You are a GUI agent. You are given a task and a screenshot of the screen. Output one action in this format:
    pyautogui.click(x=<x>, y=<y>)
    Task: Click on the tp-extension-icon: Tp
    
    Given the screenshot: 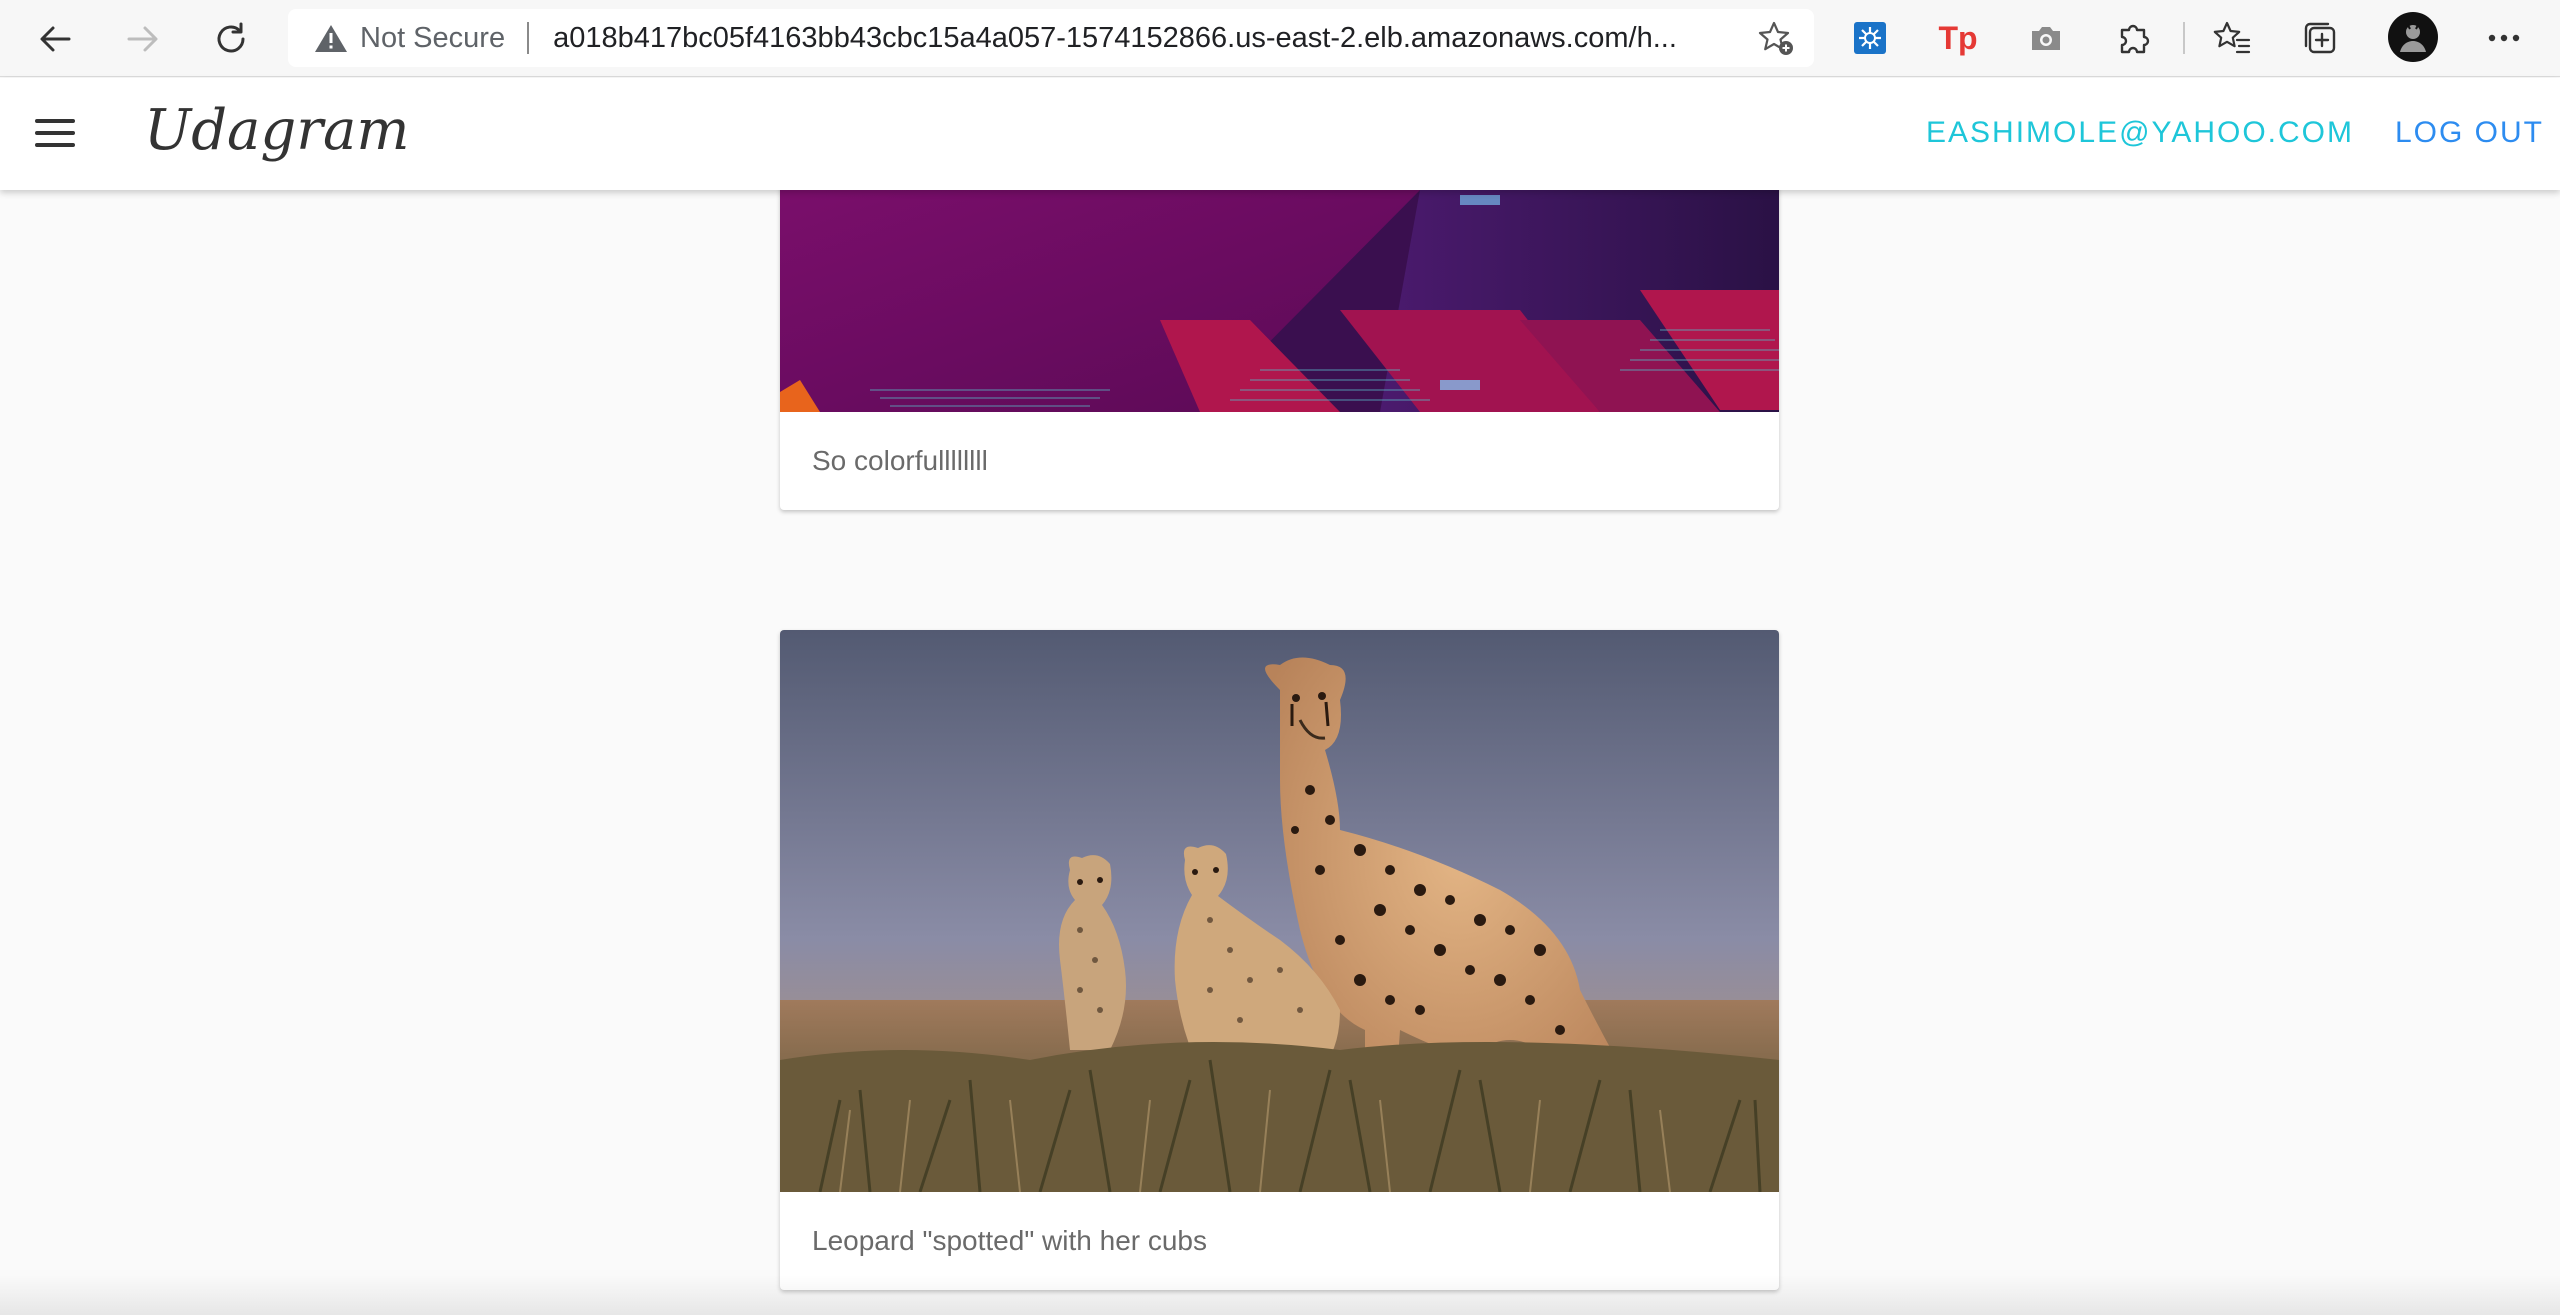 What is the action you would take?
    pyautogui.click(x=1958, y=38)
    